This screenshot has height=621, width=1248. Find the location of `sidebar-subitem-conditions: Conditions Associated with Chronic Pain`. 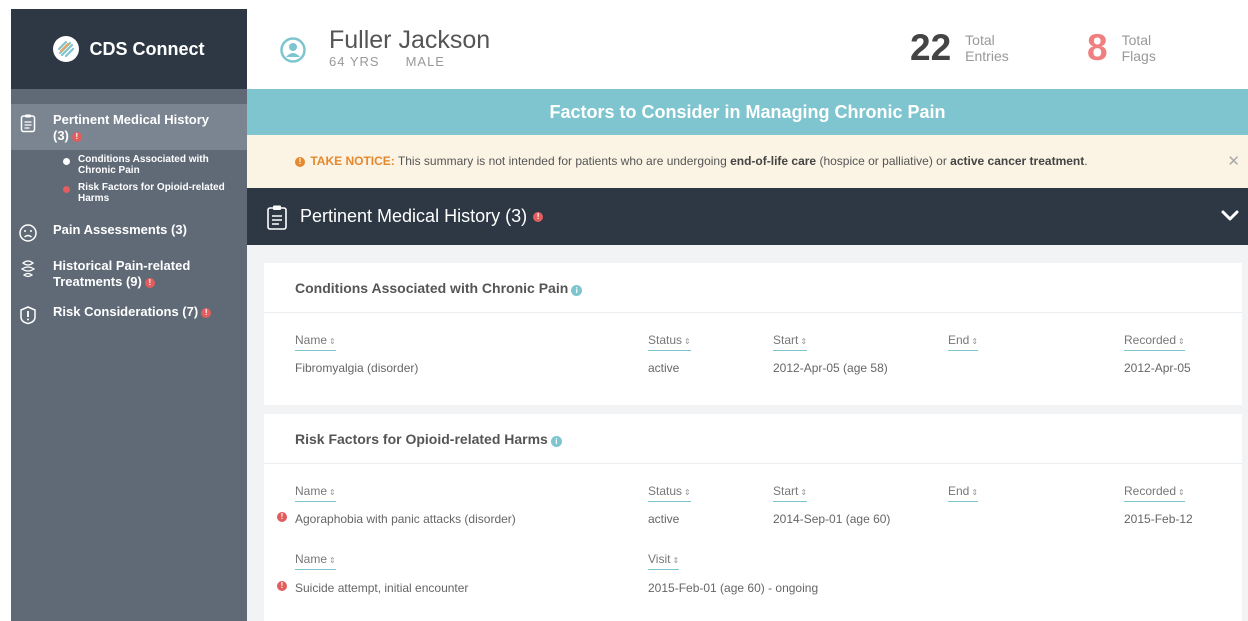

sidebar-subitem-conditions: Conditions Associated with Chronic Pain is located at coordinates (155, 165).